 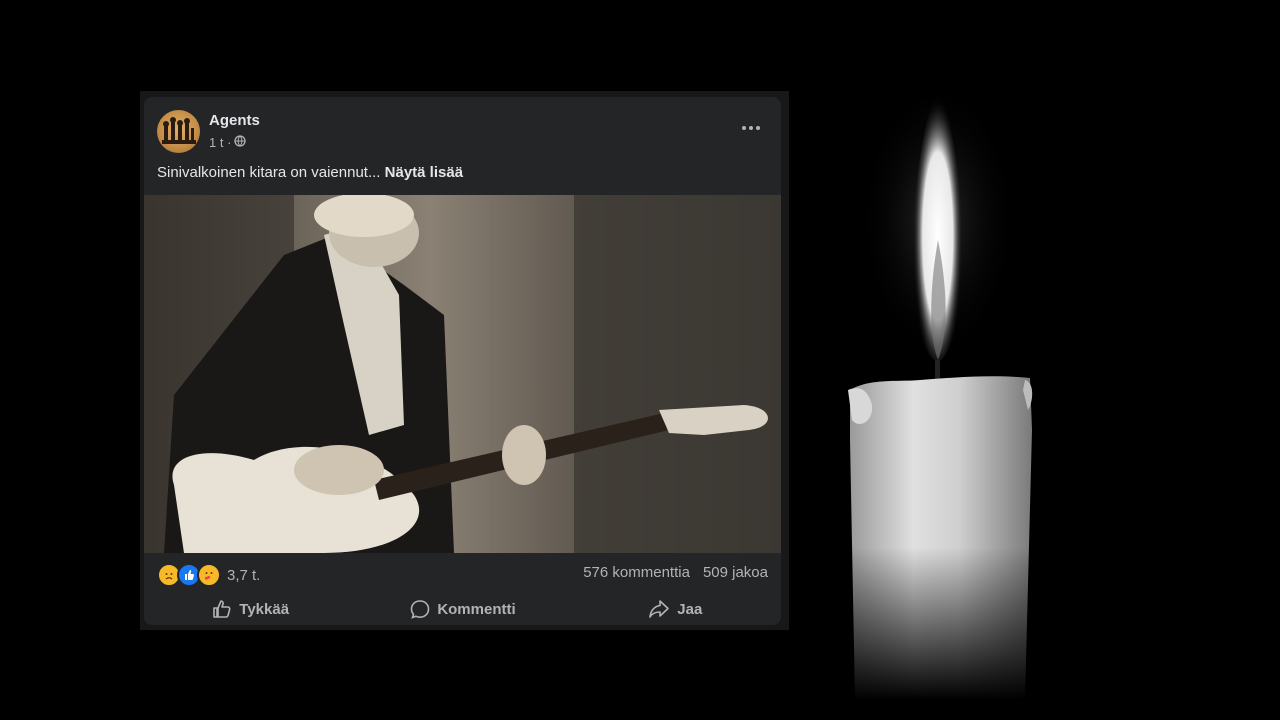 I want to click on thumbs-up-icon, so click(x=222, y=609).